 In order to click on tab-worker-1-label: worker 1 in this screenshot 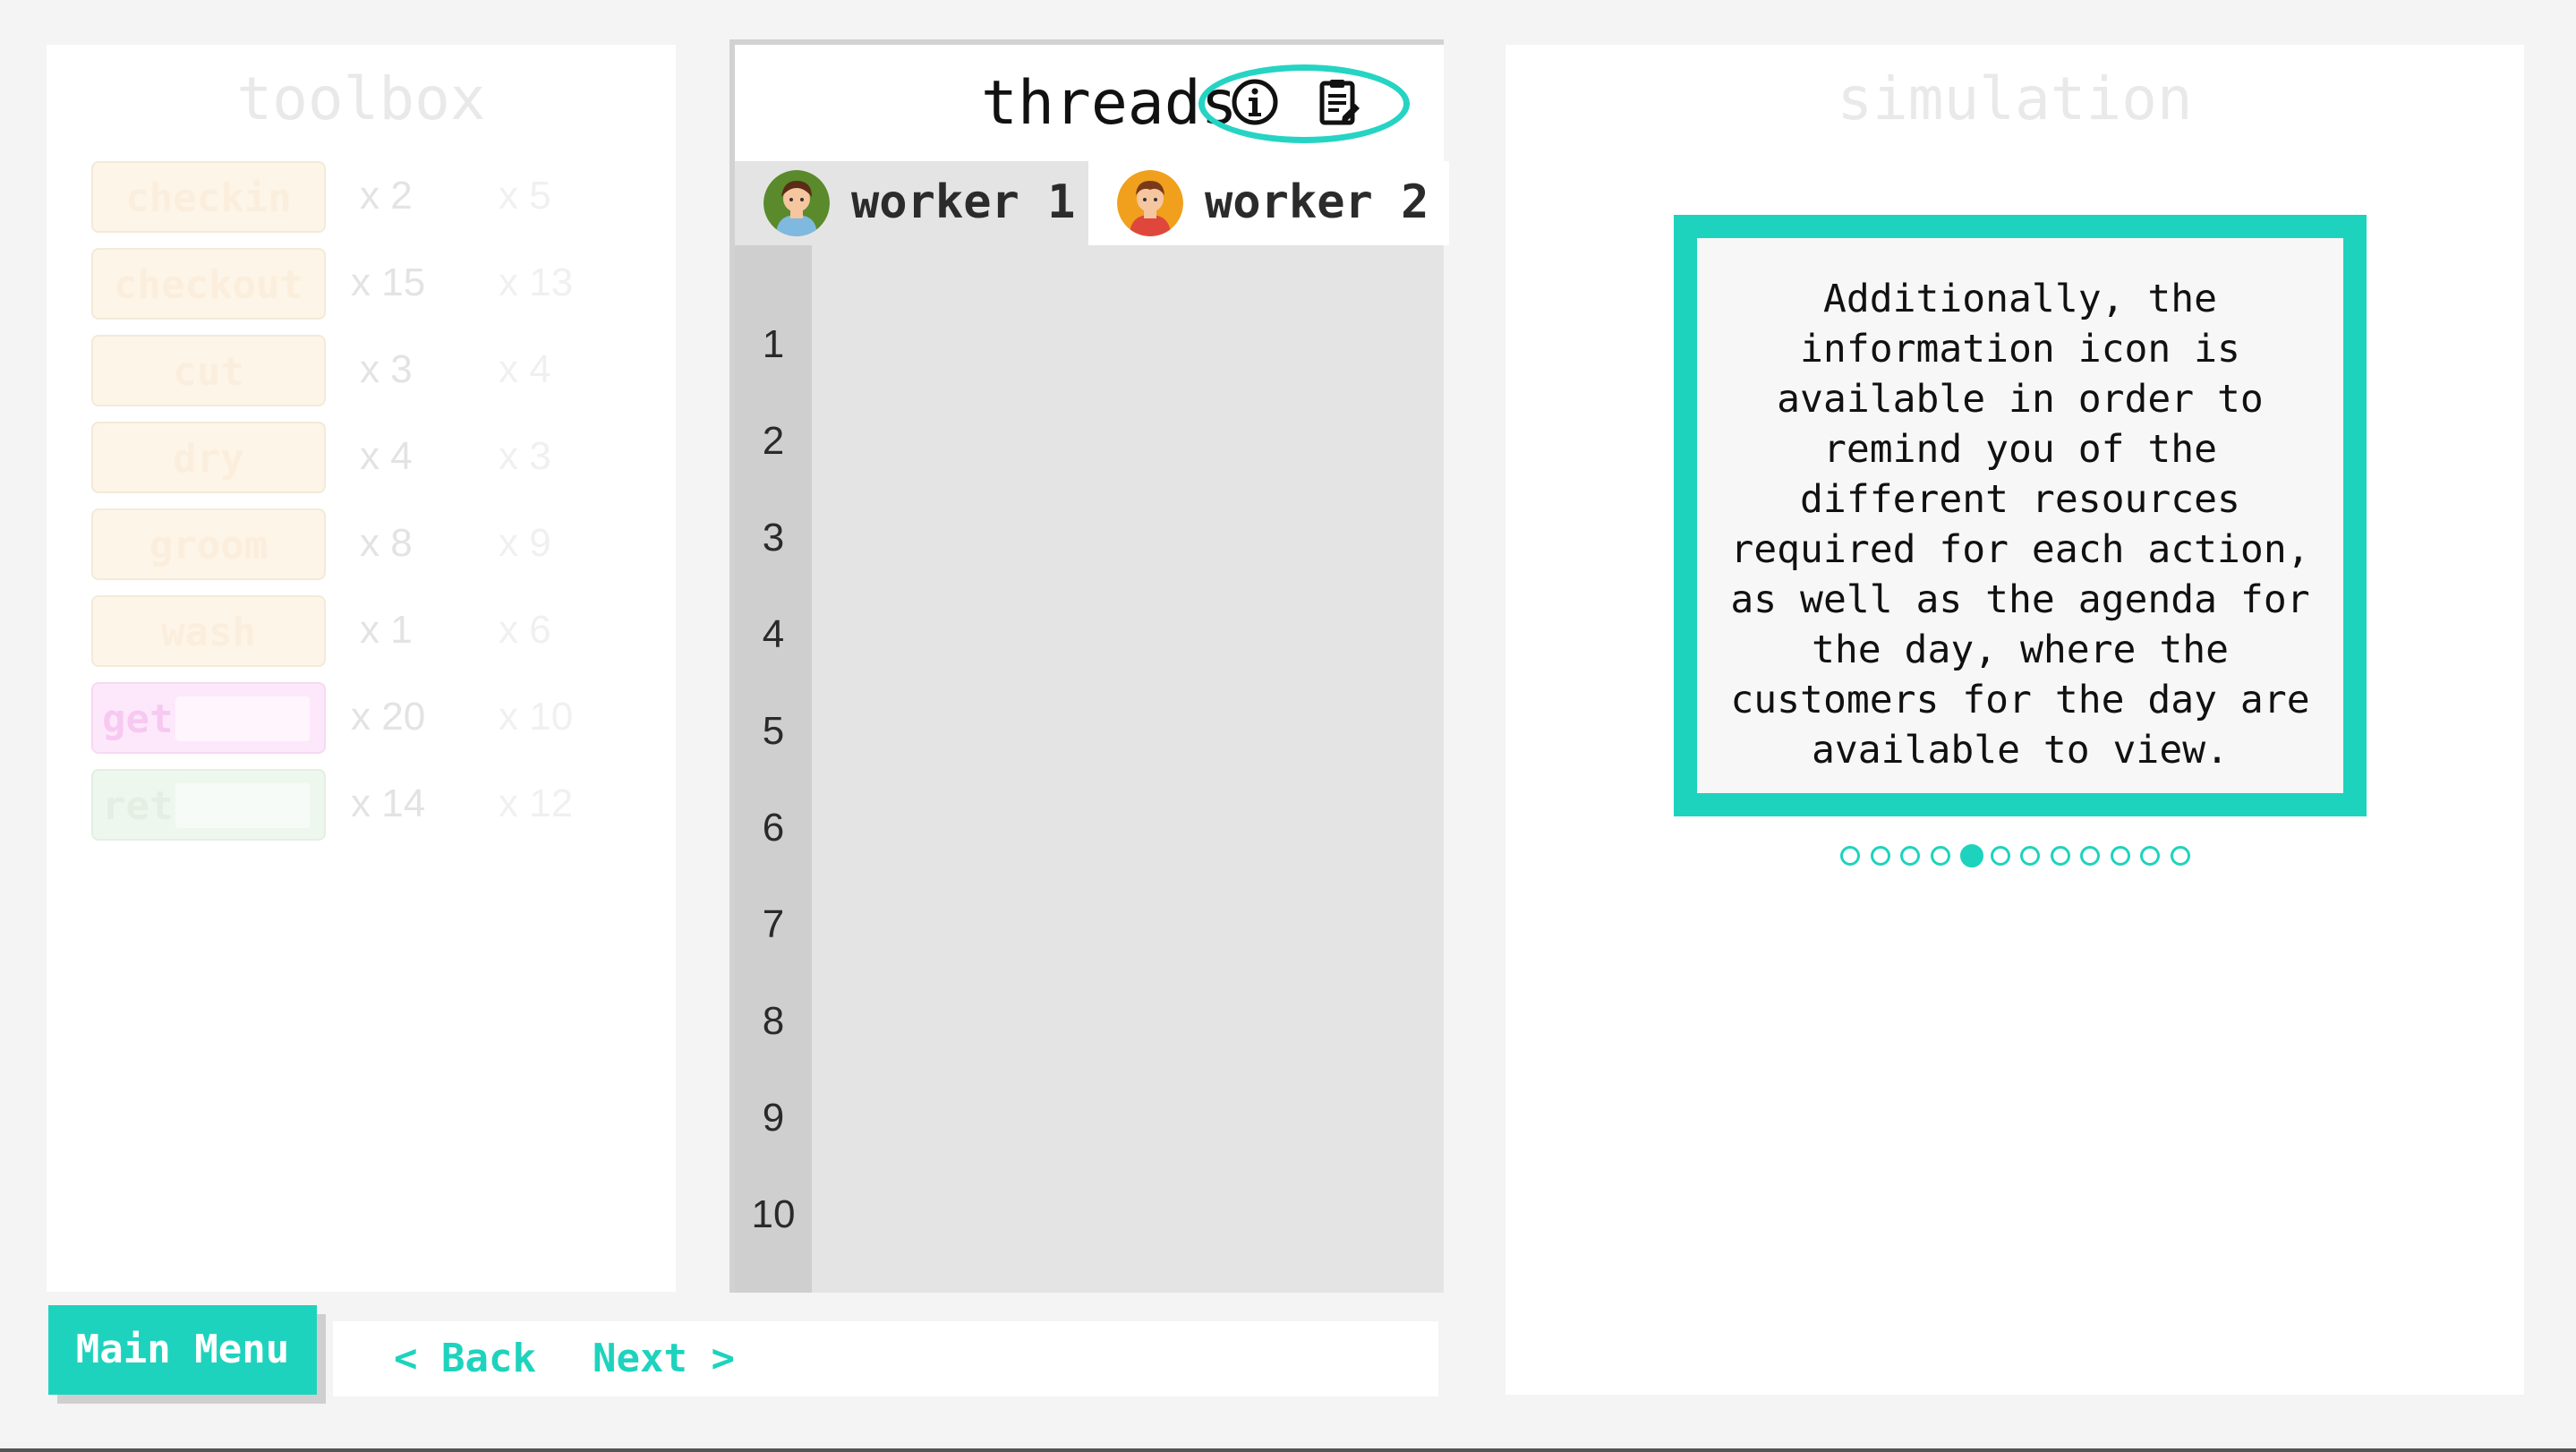, I will do `click(963, 202)`.